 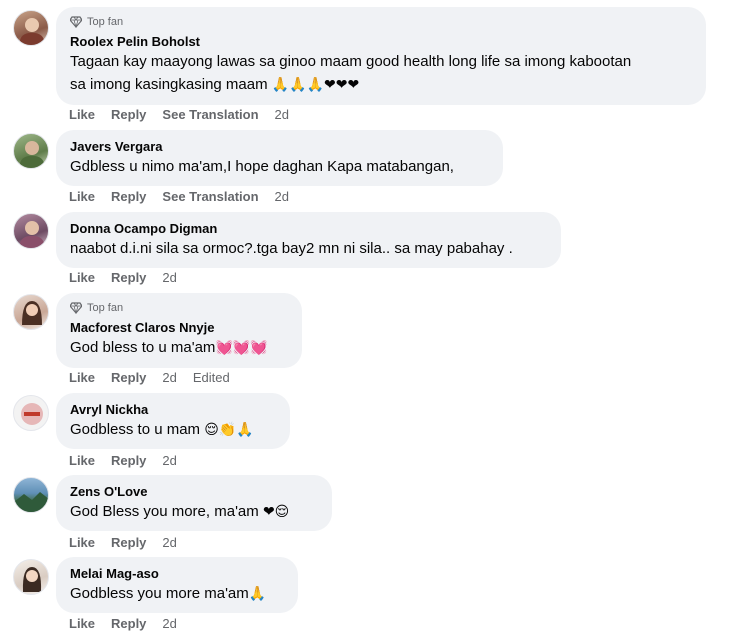 What do you see at coordinates (315, 85) in the screenshot?
I see `emoji-group: 🙏🙏🙏❤❤❤` at bounding box center [315, 85].